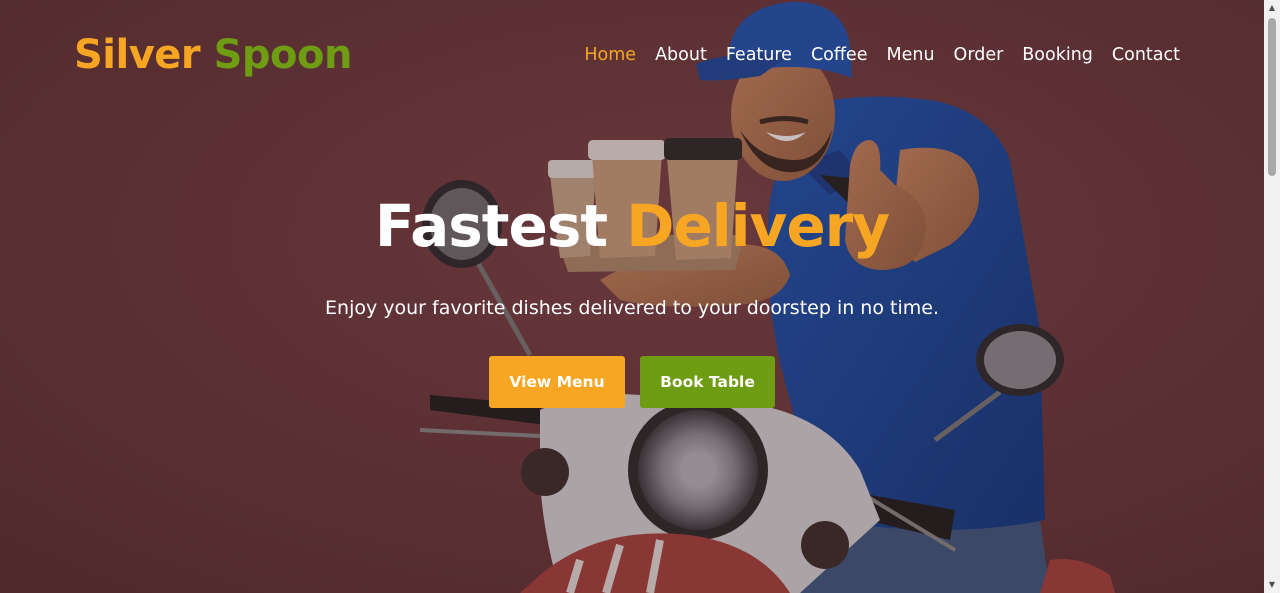  What do you see at coordinates (1272, 296) in the screenshot?
I see `page-scrollbar: ▲ ▼` at bounding box center [1272, 296].